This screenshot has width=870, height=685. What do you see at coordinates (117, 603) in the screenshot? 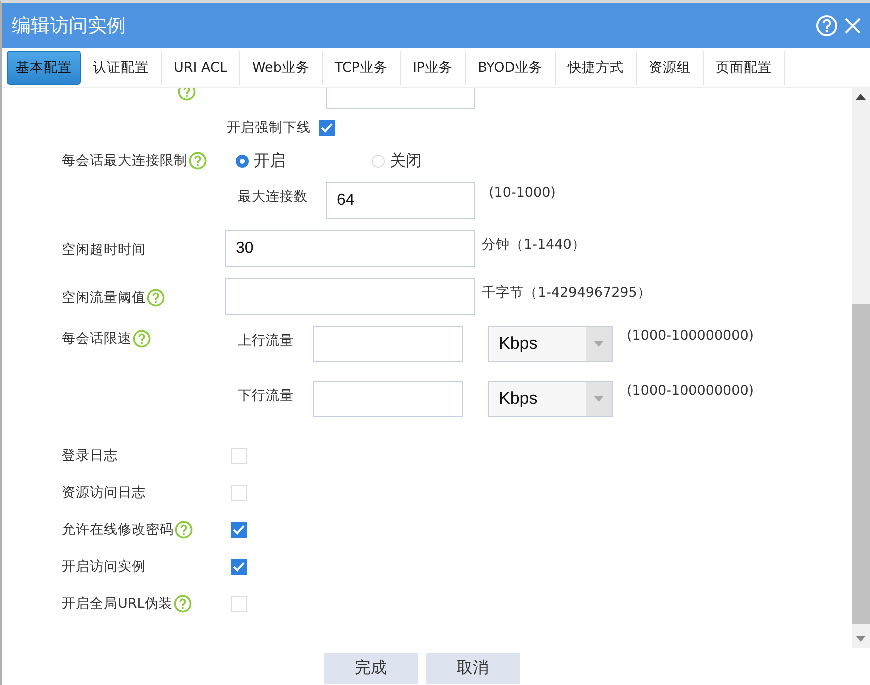
I see `field-label: 开启全局URL伪装` at bounding box center [117, 603].